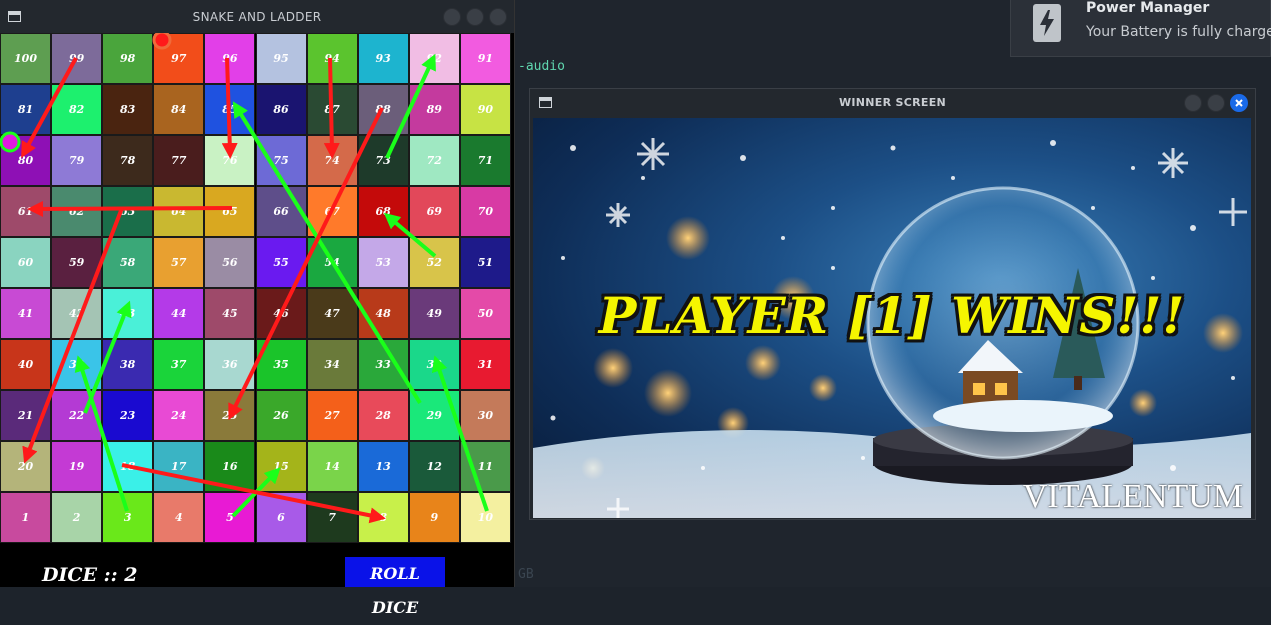  Describe the element at coordinates (25, 364) in the screenshot. I see `board-cell-40: 40` at that location.